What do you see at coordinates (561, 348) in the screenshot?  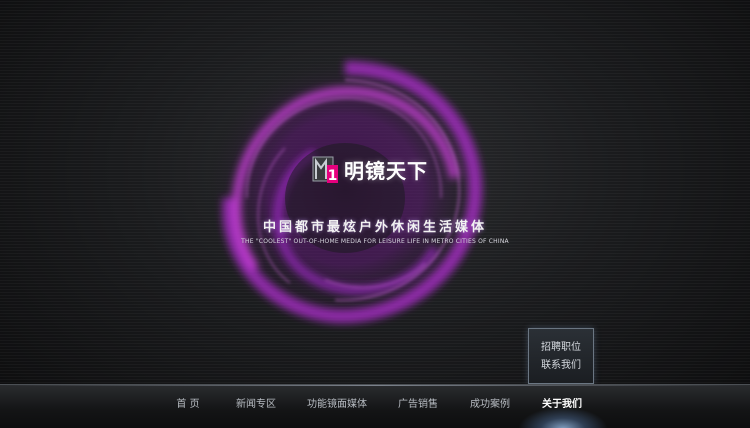 I see `submenu-item-jobs: 招聘职位` at bounding box center [561, 348].